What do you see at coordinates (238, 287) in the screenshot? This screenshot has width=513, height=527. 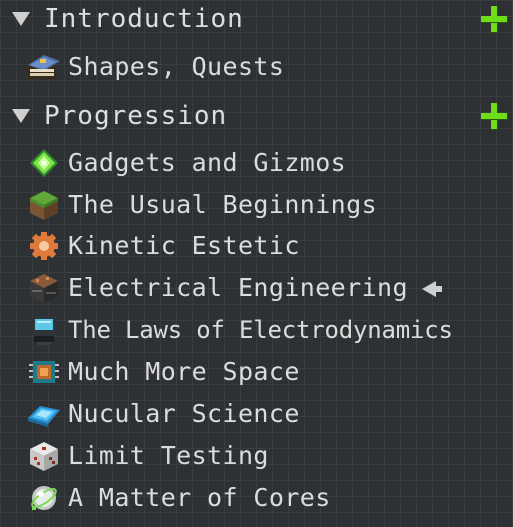 I see `quest-label-text: Electrical Engineering` at bounding box center [238, 287].